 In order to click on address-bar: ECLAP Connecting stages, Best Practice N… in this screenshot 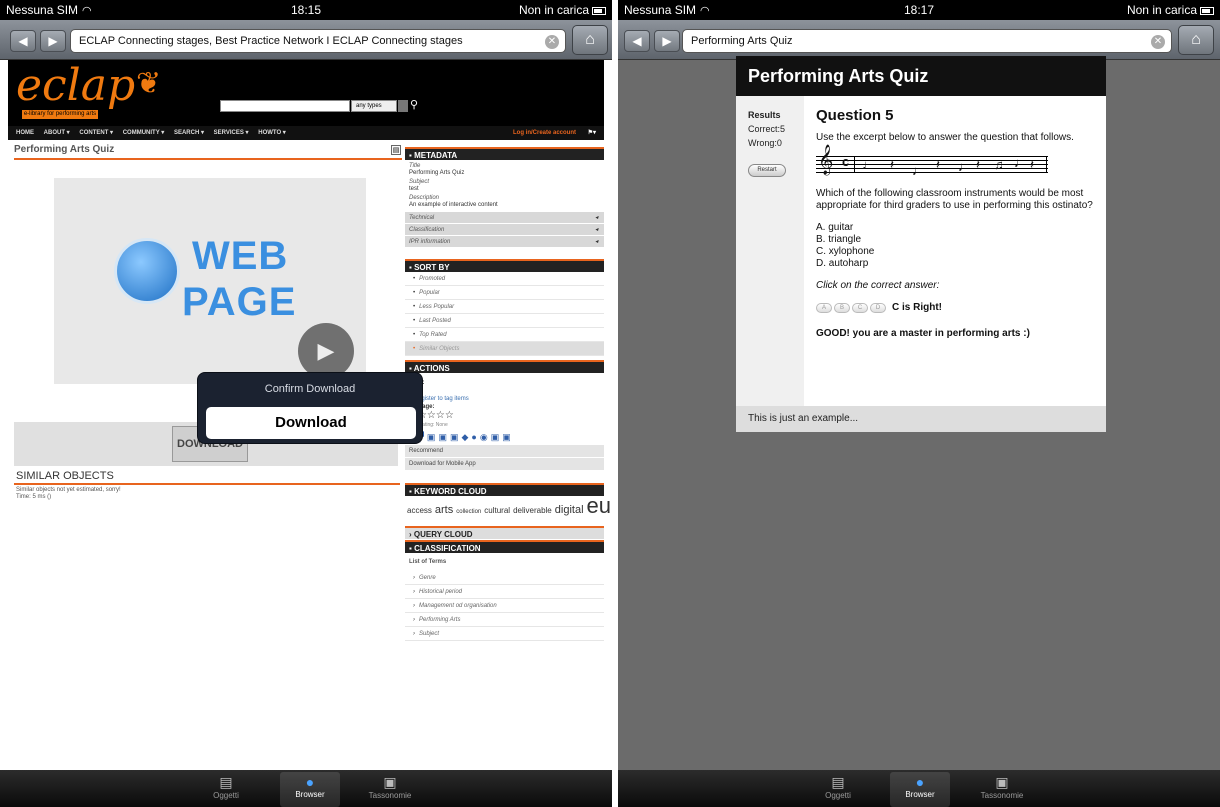, I will do `click(318, 41)`.